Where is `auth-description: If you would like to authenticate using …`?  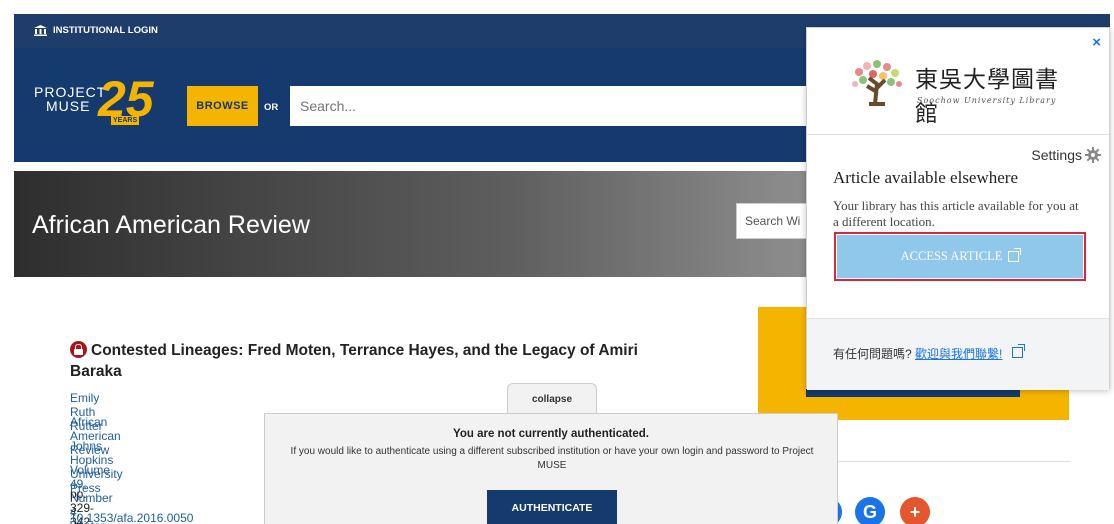
auth-description: If you would like to authenticate using … is located at coordinates (552, 458).